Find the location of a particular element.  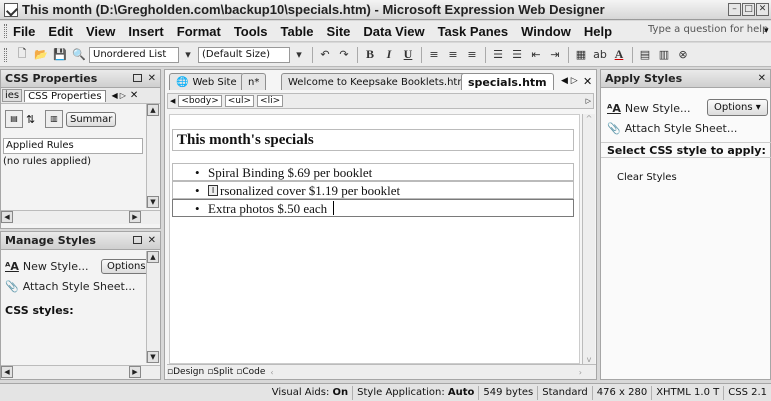

dimensions-status: 476 x 280 is located at coordinates (623, 392).